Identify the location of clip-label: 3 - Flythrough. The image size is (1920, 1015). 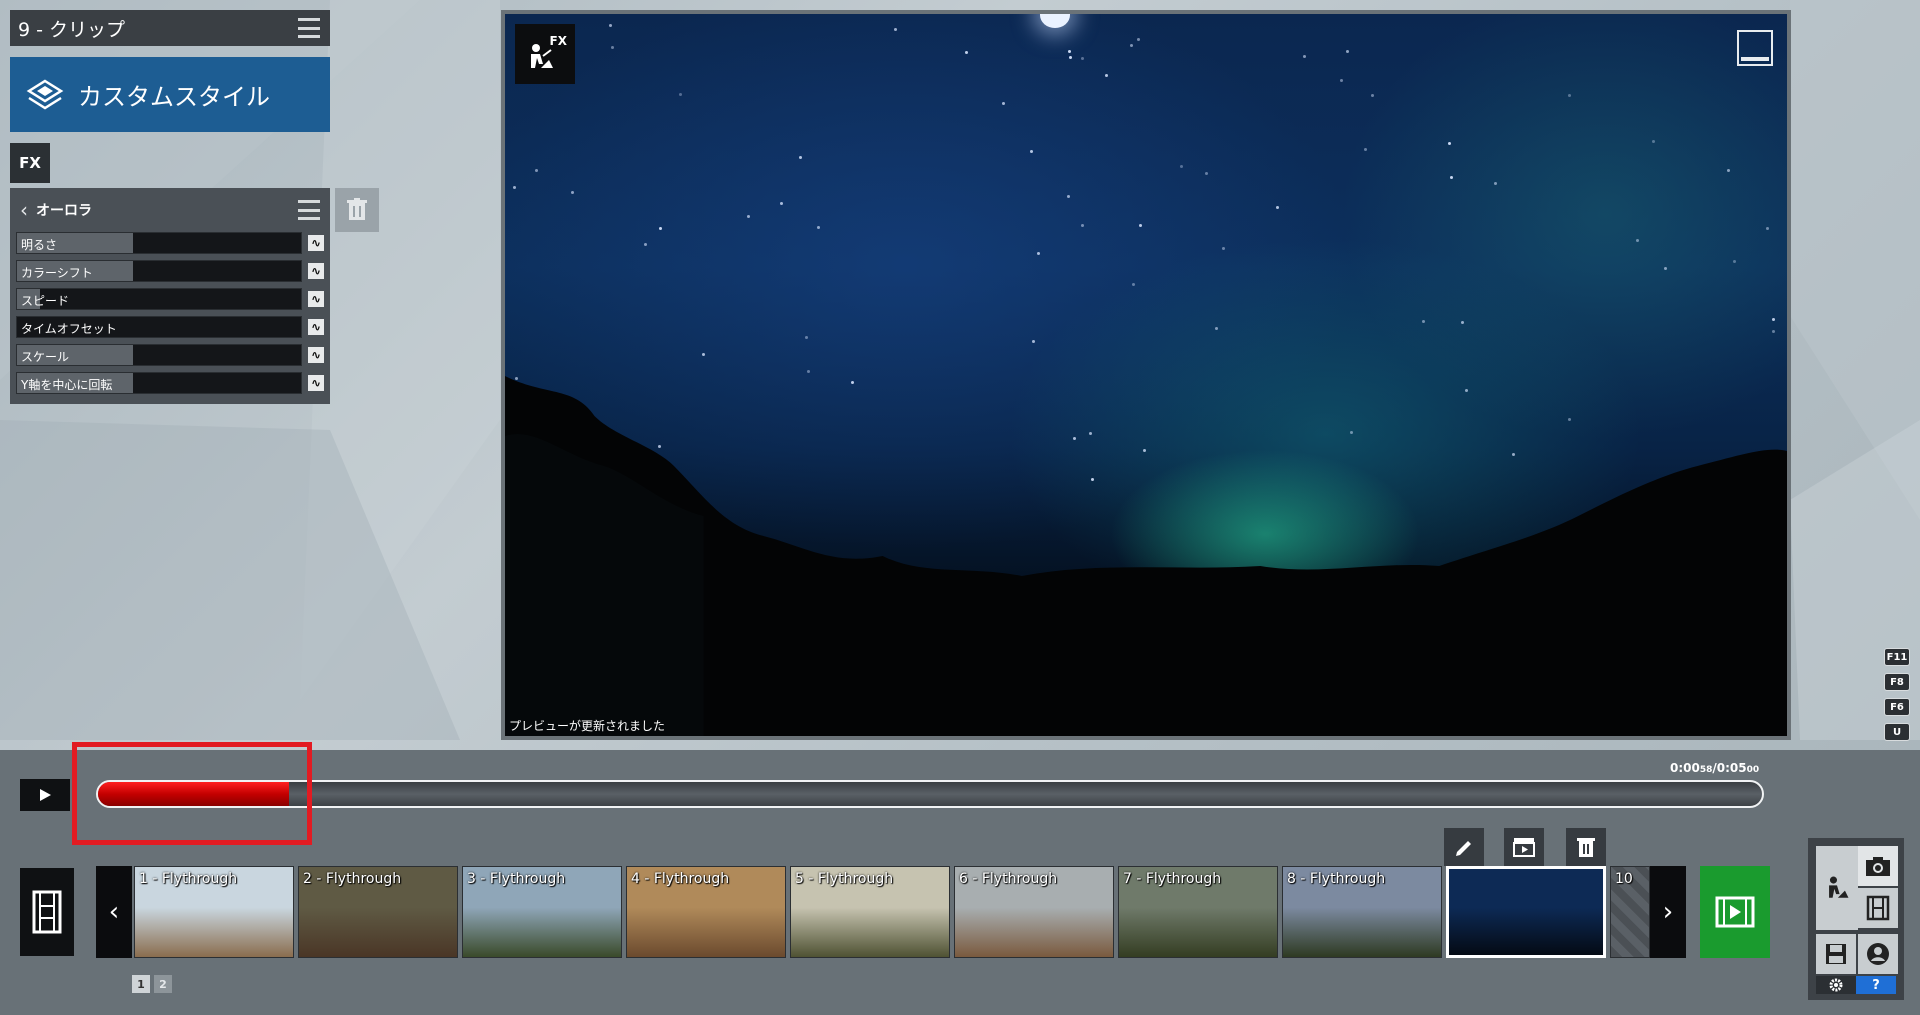
(516, 879).